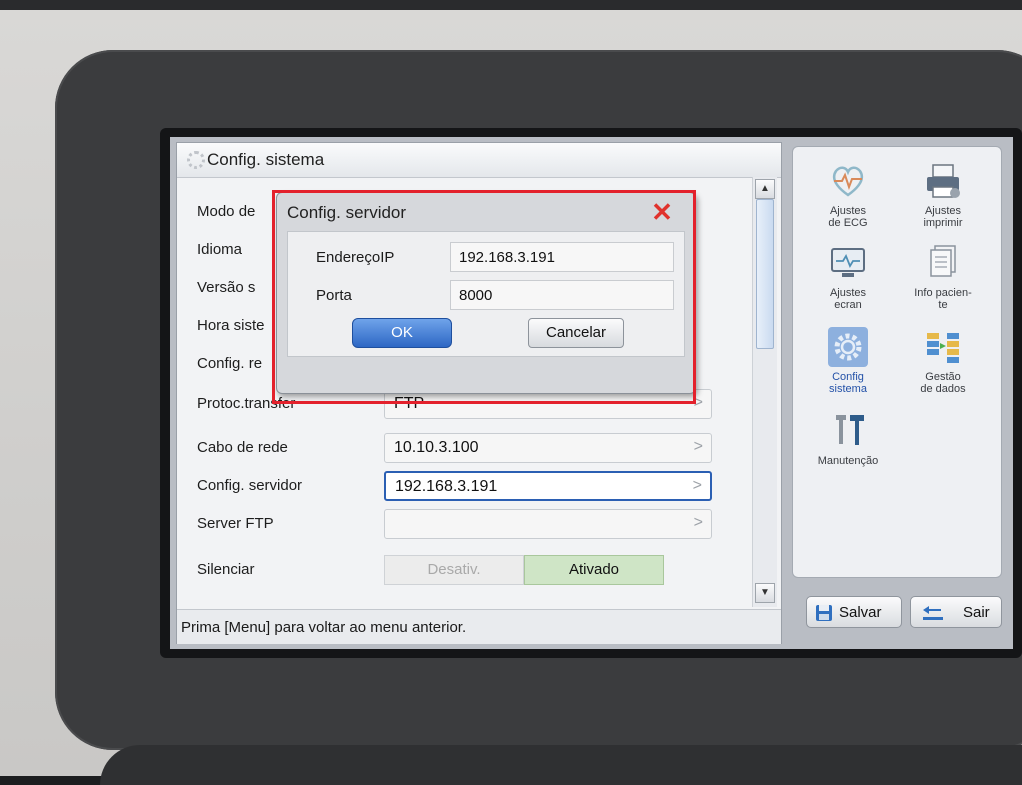 The height and width of the screenshot is (785, 1022). What do you see at coordinates (765, 274) in the screenshot?
I see `scroll-thumb` at bounding box center [765, 274].